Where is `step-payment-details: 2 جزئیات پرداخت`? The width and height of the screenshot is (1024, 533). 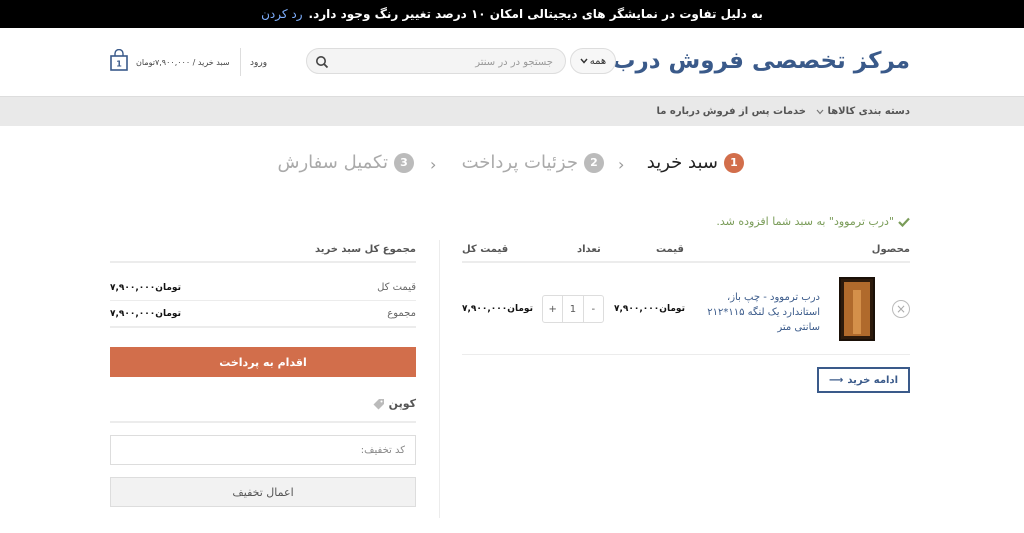
step-payment-details: 2 جزئیات پرداخت is located at coordinates (533, 162).